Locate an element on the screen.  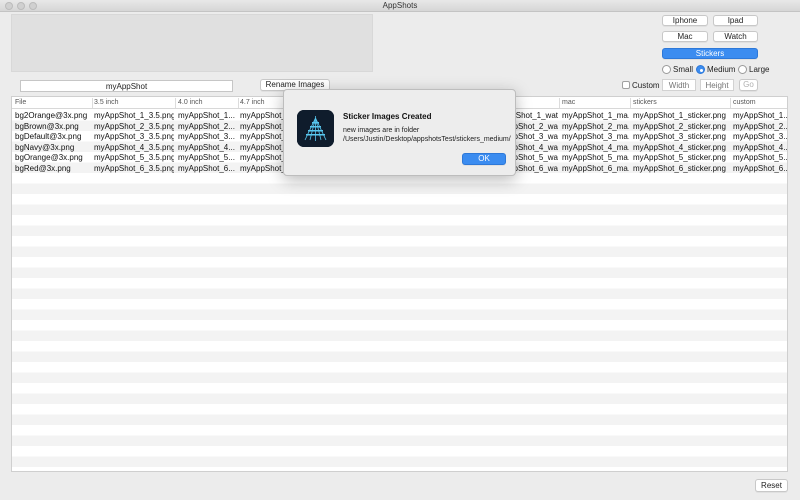
window-title: AppShots is located at coordinates (400, 5).